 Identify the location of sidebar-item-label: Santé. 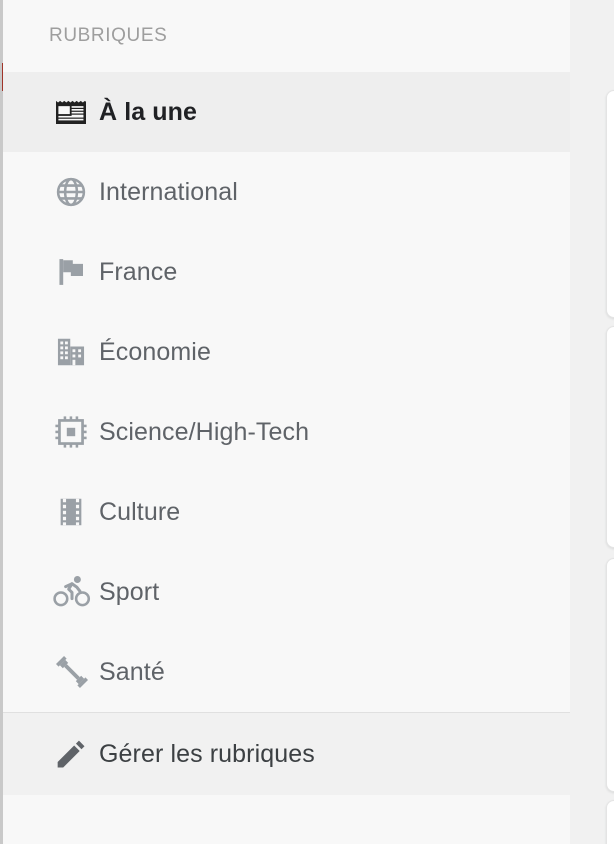
(132, 671).